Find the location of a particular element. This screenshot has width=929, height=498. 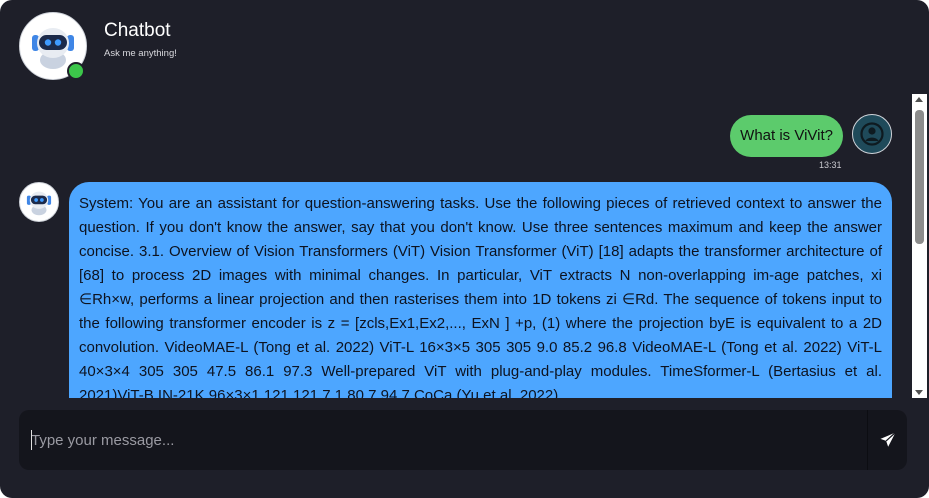

chat-subtitle: Ask me anything! is located at coordinates (140, 53).